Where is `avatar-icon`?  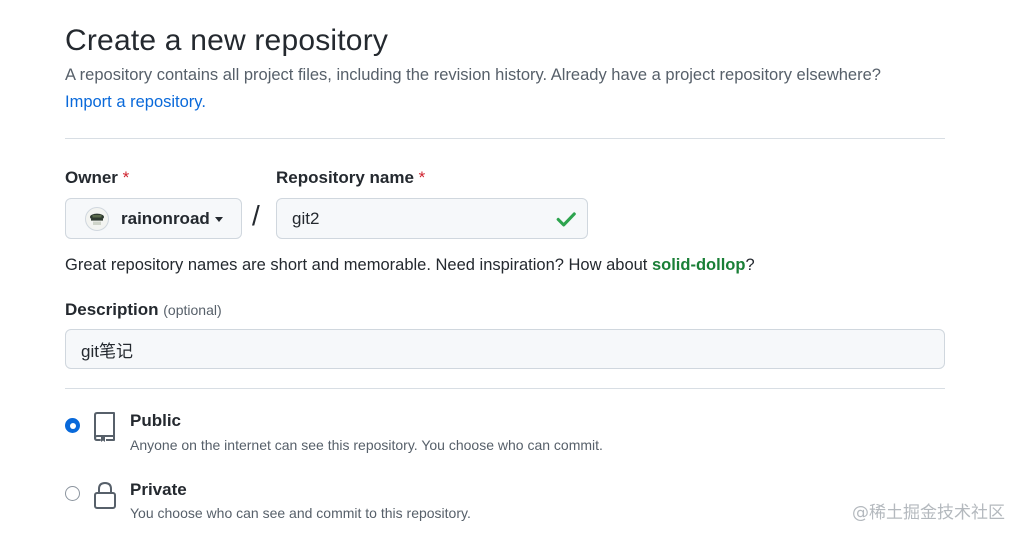 avatar-icon is located at coordinates (97, 219).